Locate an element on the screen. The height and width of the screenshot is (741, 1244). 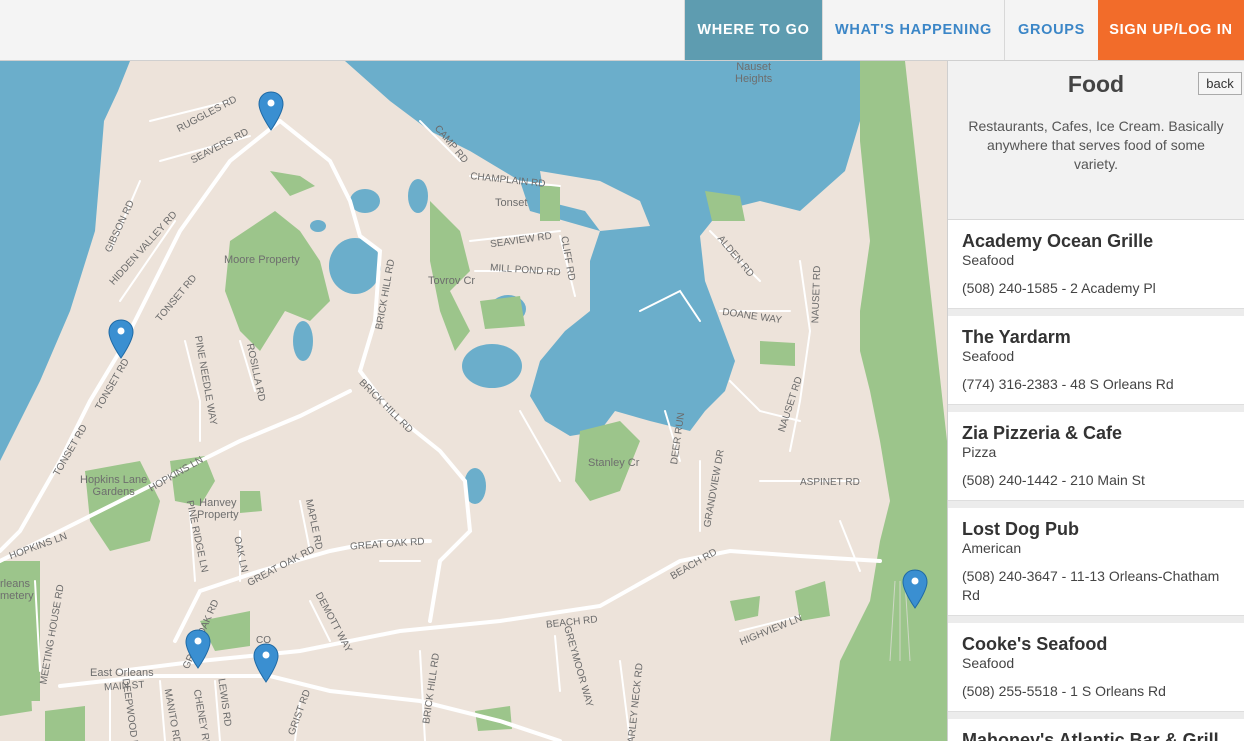
listing-contact: (508) 240-1585 - 2 Academy Pl is located at coordinates (1059, 288).